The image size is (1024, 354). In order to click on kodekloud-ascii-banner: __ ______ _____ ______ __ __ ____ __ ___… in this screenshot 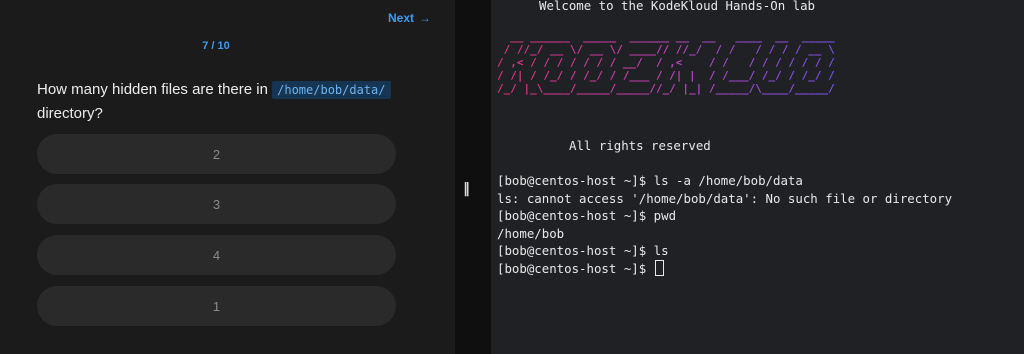, I will do `click(666, 62)`.